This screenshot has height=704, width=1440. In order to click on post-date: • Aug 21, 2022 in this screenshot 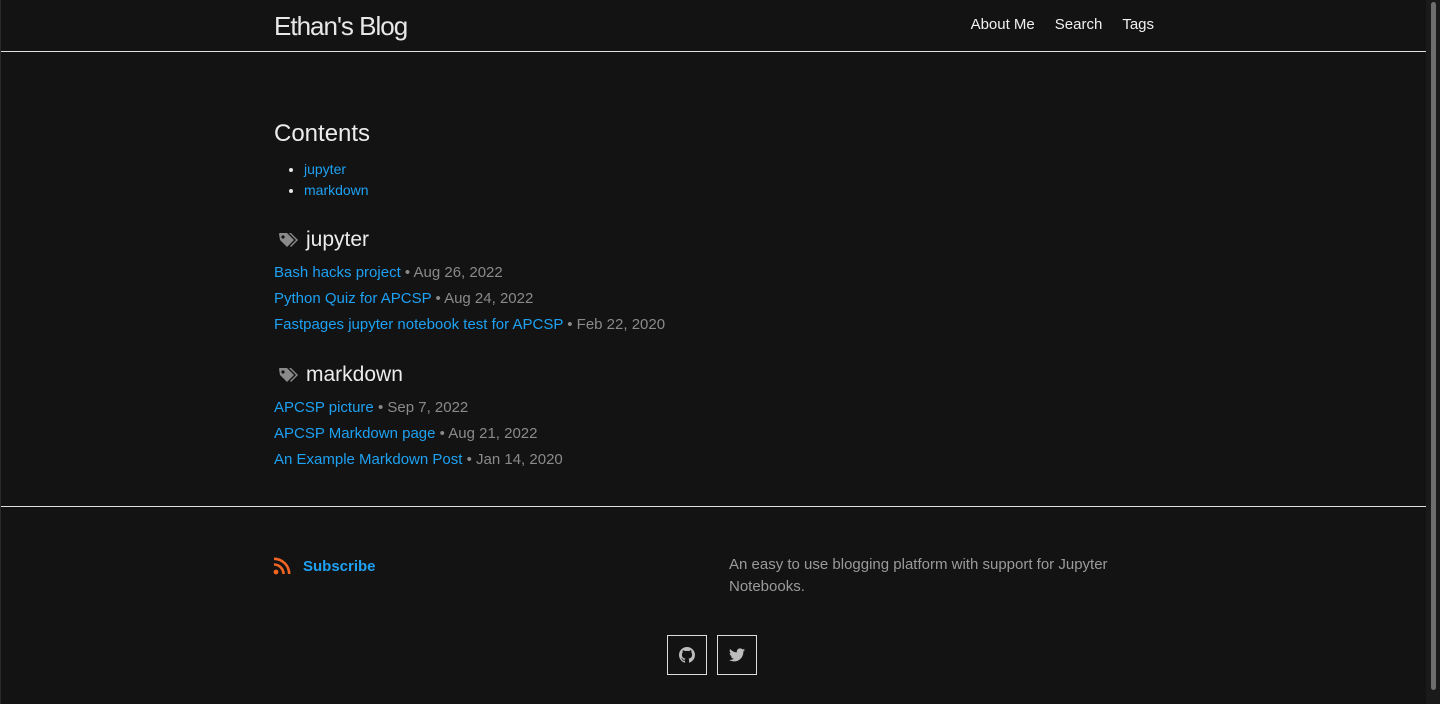, I will do `click(488, 433)`.